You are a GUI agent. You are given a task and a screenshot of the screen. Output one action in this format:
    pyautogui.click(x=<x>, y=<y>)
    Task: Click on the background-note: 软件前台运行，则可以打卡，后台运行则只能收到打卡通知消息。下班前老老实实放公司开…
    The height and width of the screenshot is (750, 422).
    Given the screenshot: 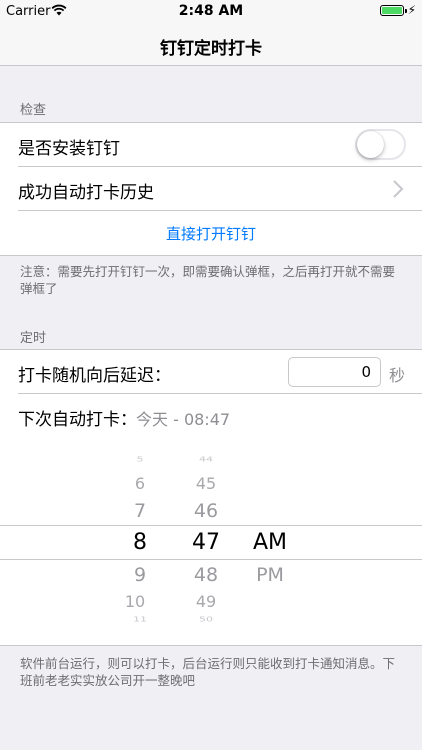 What is the action you would take?
    pyautogui.click(x=208, y=672)
    